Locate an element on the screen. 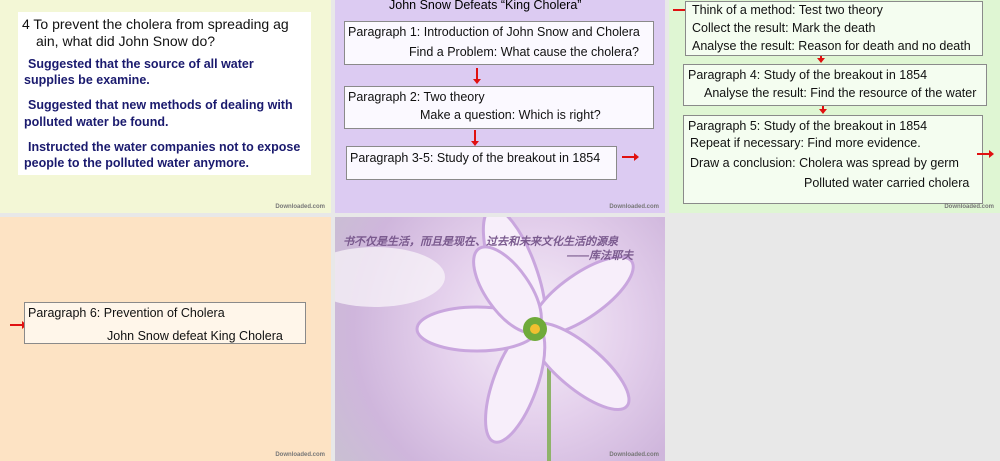 The height and width of the screenshot is (461, 1000). answer-text: supplies be examine. is located at coordinates (87, 80).